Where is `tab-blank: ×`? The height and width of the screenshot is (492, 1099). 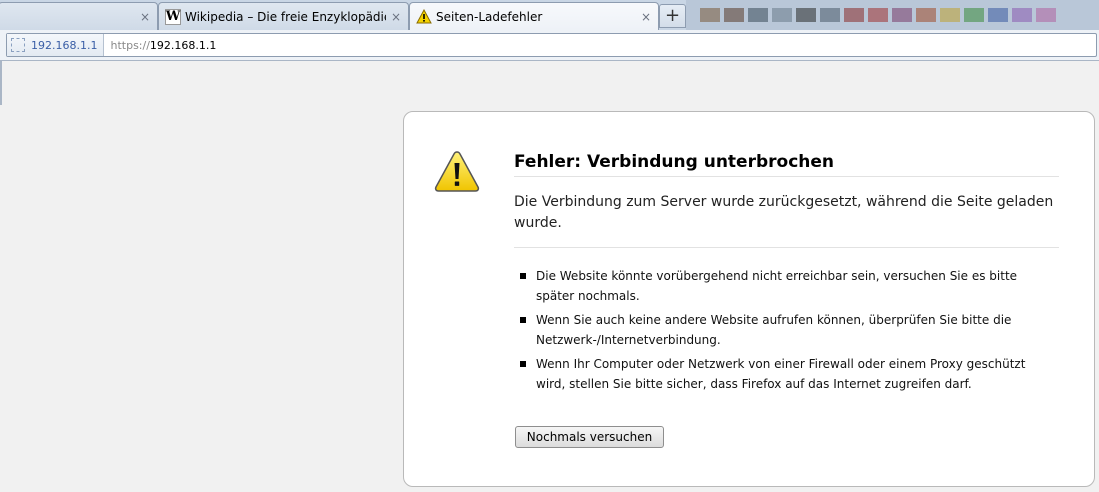 tab-blank: × is located at coordinates (79, 16).